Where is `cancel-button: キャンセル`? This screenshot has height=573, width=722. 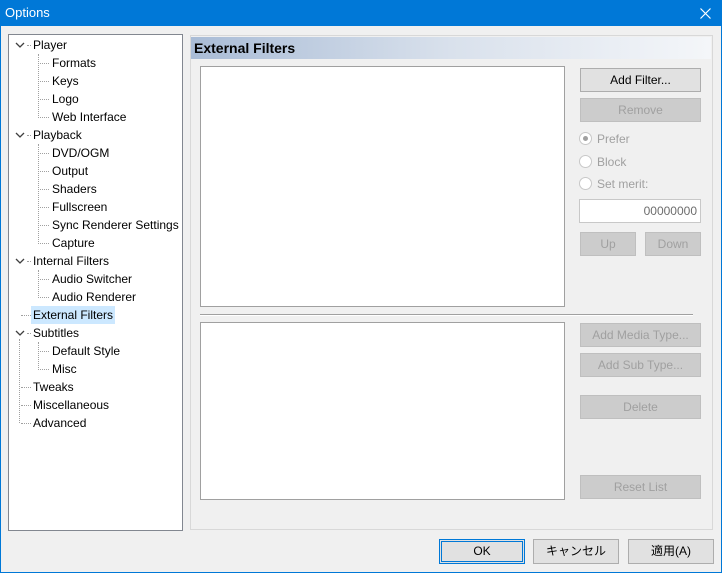 cancel-button: キャンセル is located at coordinates (576, 551).